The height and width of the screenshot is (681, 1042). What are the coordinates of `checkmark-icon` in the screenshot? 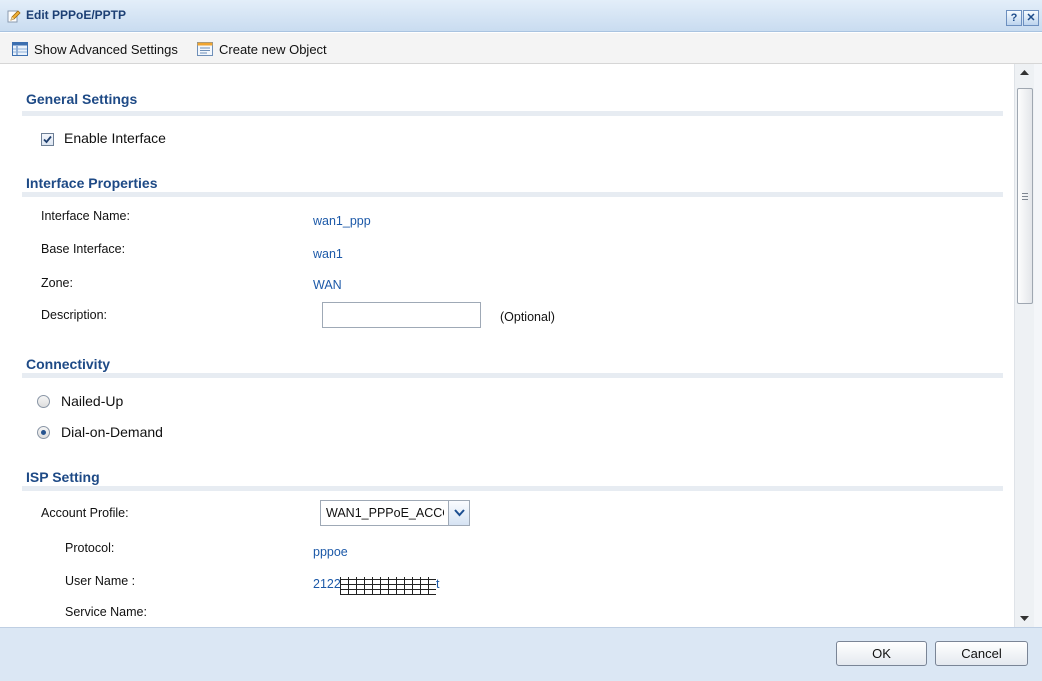 It's located at (47, 139).